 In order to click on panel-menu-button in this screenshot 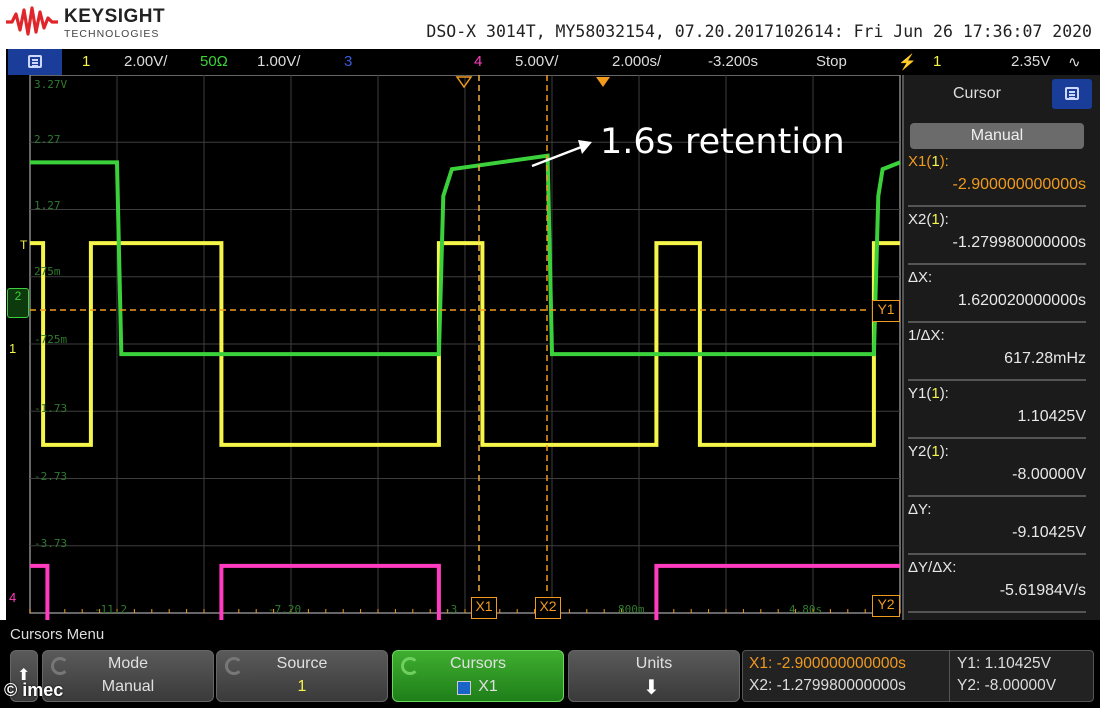, I will do `click(1072, 94)`.